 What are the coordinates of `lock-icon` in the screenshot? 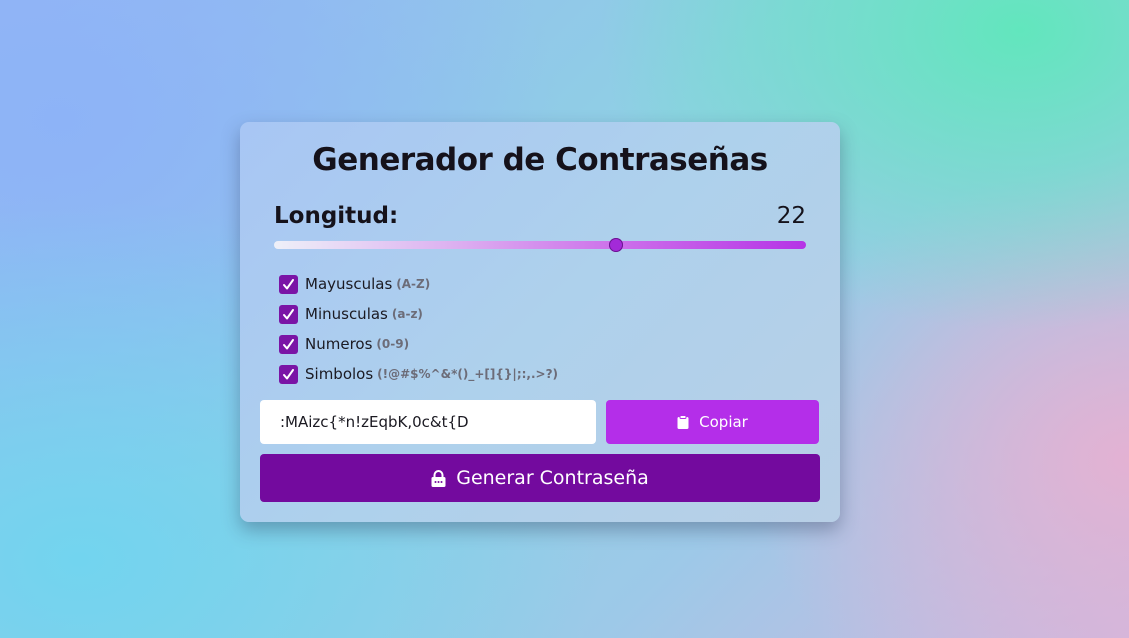 It's located at (438, 478).